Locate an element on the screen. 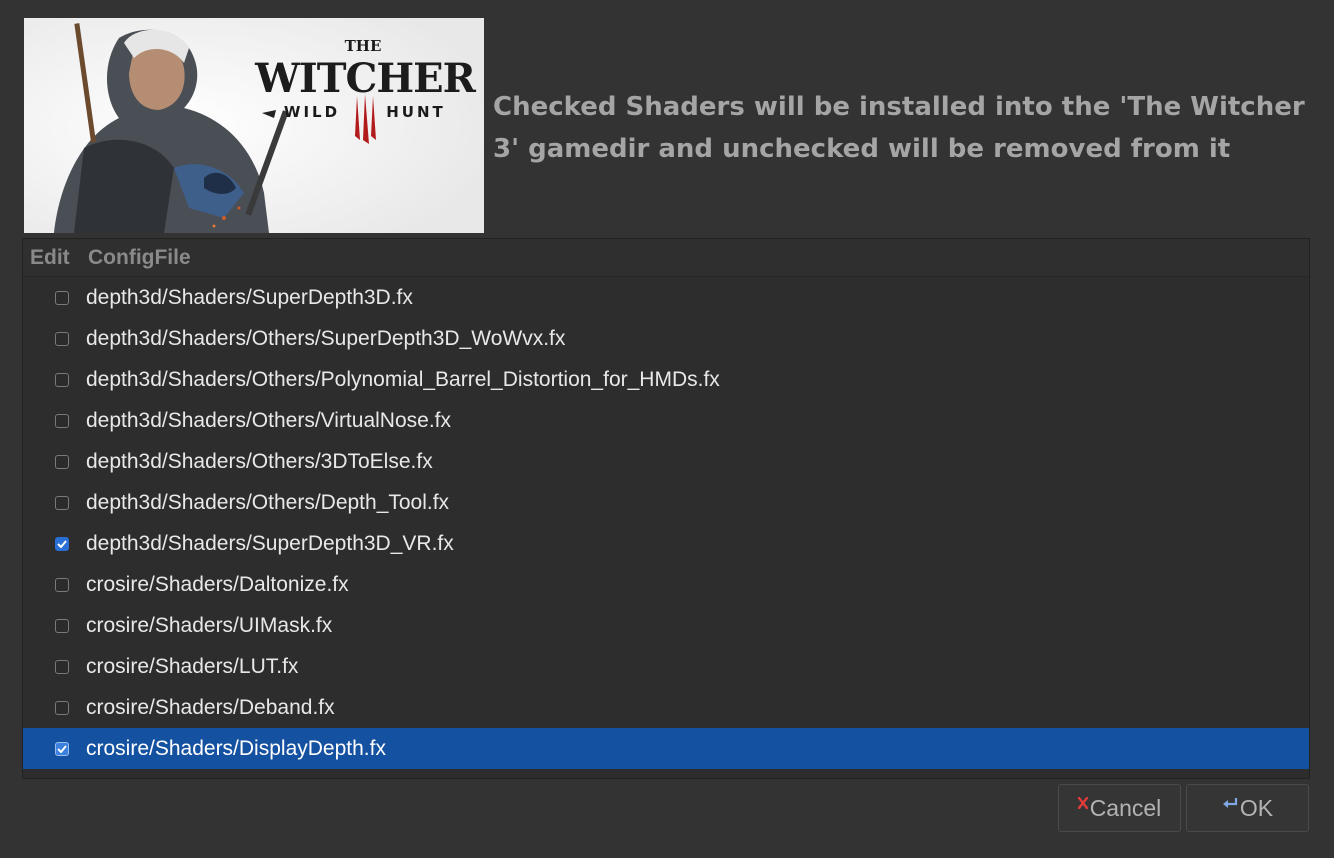  table-row: crosire/Shaders/UIMask.fx is located at coordinates (666, 625).